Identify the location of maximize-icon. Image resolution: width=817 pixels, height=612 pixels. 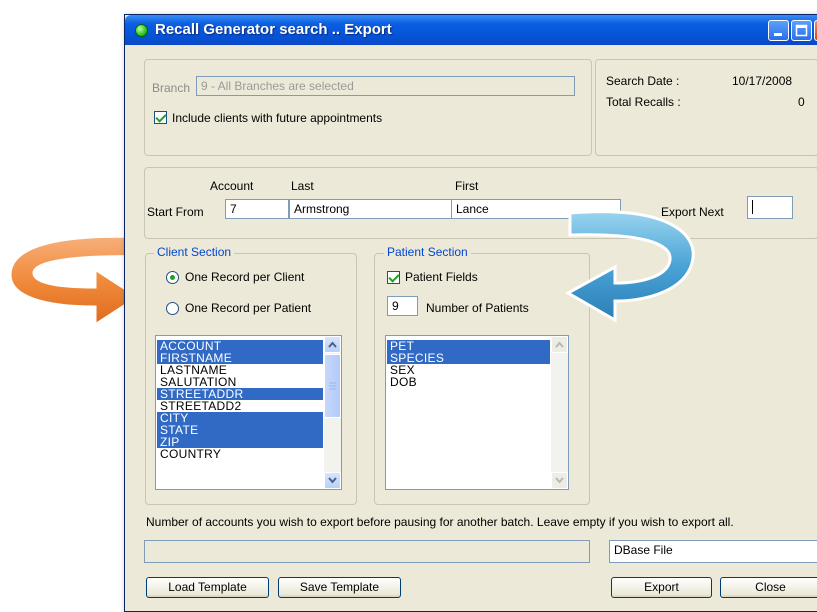
(801, 30).